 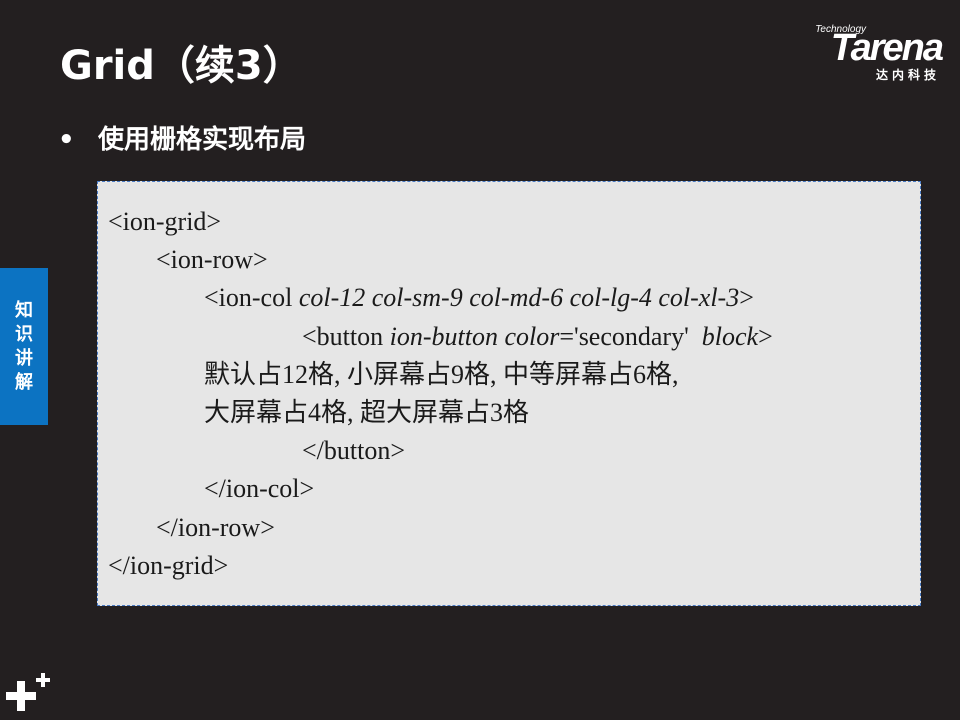 I want to click on code-text: </ion-row>, so click(x=215, y=527).